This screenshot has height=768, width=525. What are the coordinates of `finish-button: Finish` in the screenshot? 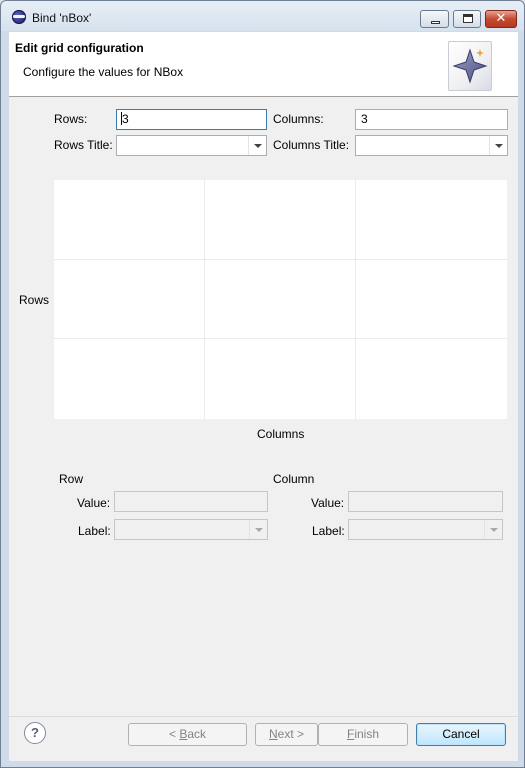 It's located at (363, 734).